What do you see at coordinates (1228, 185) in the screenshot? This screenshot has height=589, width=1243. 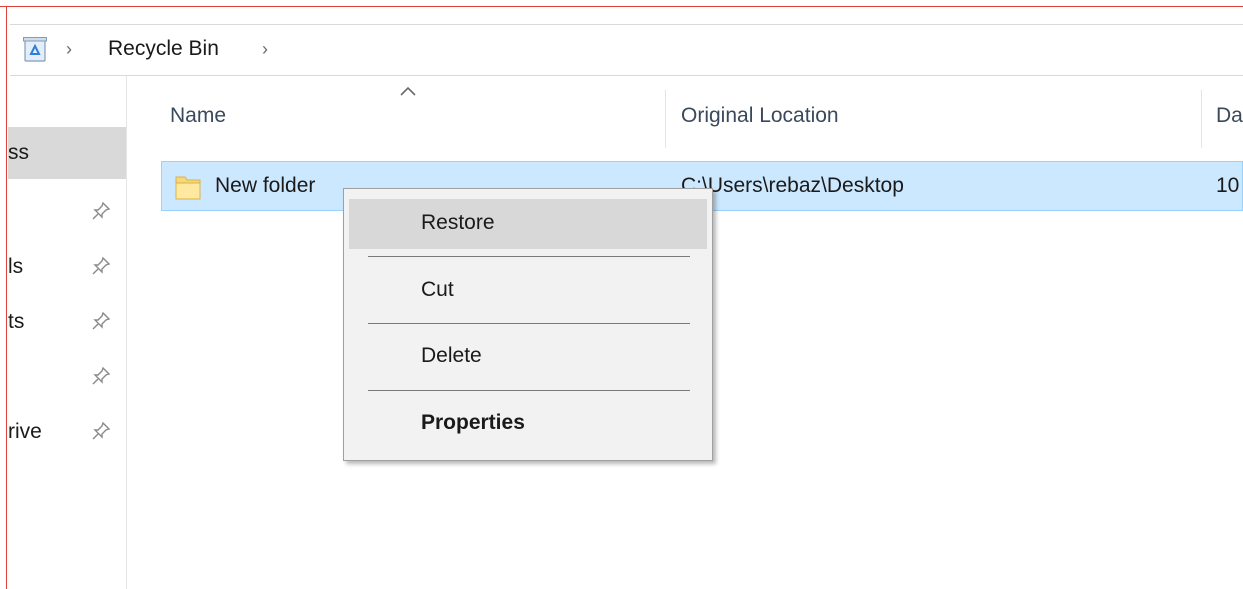 I see `file-date-deleted: 10` at bounding box center [1228, 185].